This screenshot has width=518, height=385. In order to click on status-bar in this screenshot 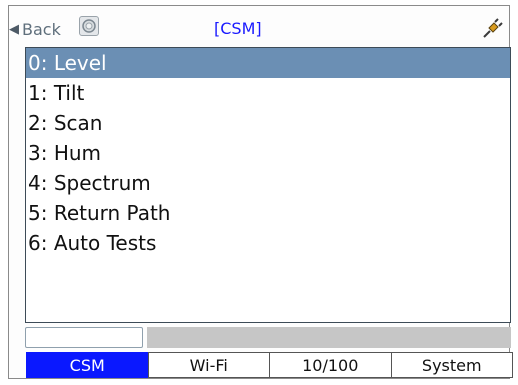, I will do `click(329, 337)`.